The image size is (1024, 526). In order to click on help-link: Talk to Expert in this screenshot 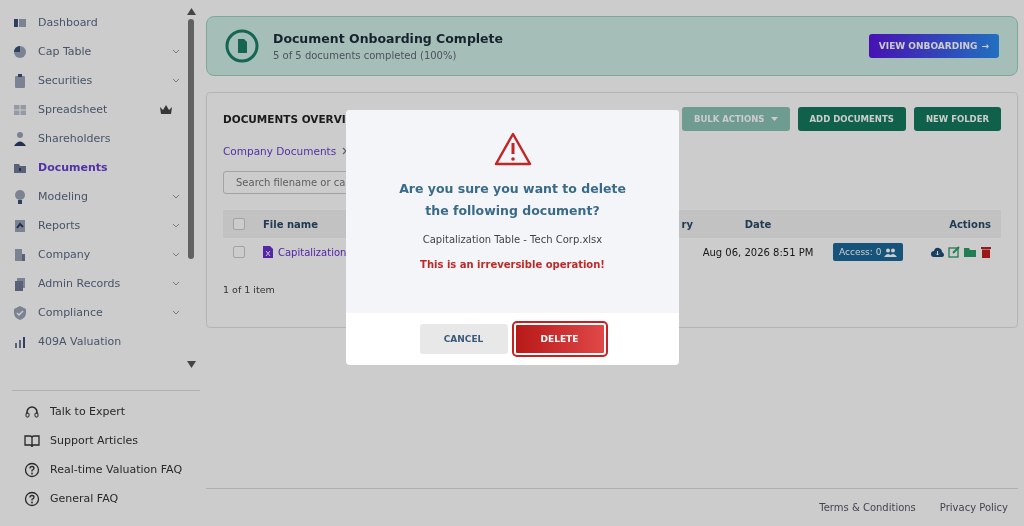, I will do `click(100, 411)`.